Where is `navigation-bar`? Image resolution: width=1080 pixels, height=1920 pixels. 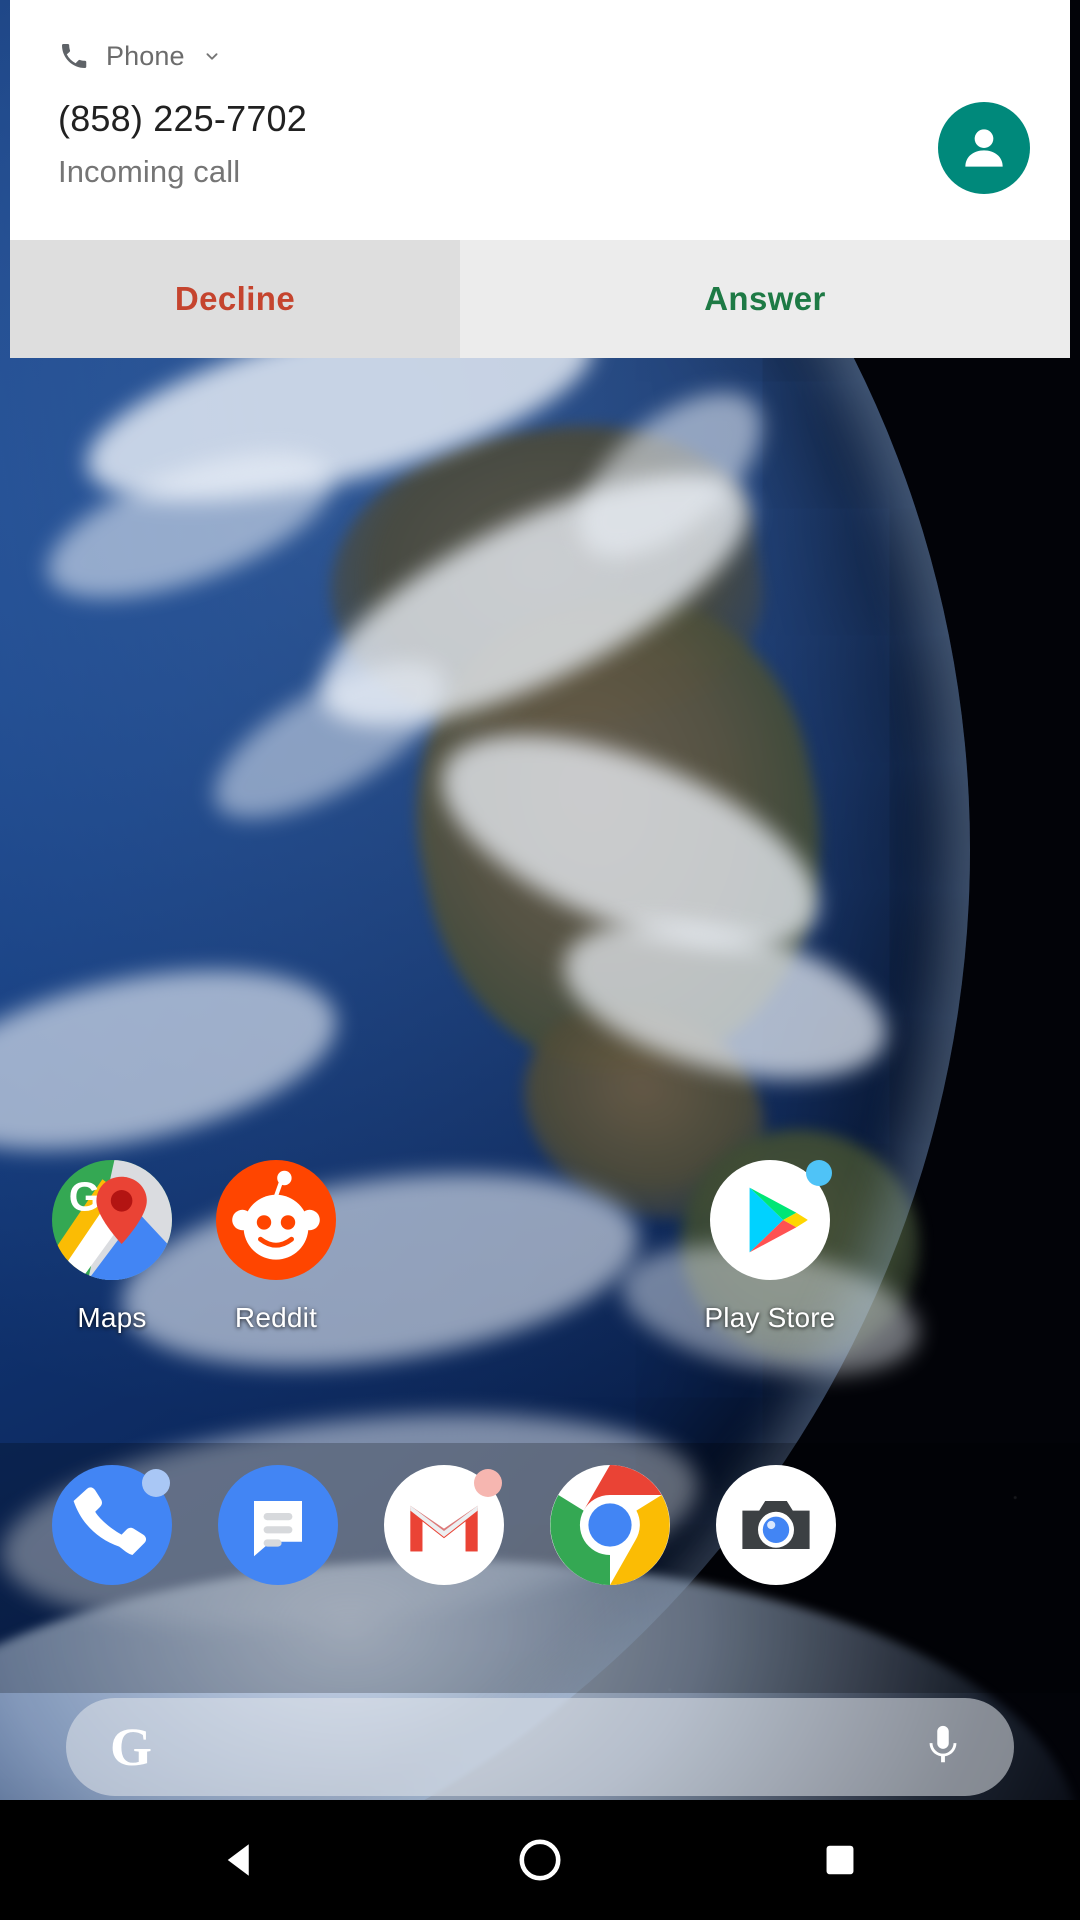
navigation-bar is located at coordinates (540, 1860).